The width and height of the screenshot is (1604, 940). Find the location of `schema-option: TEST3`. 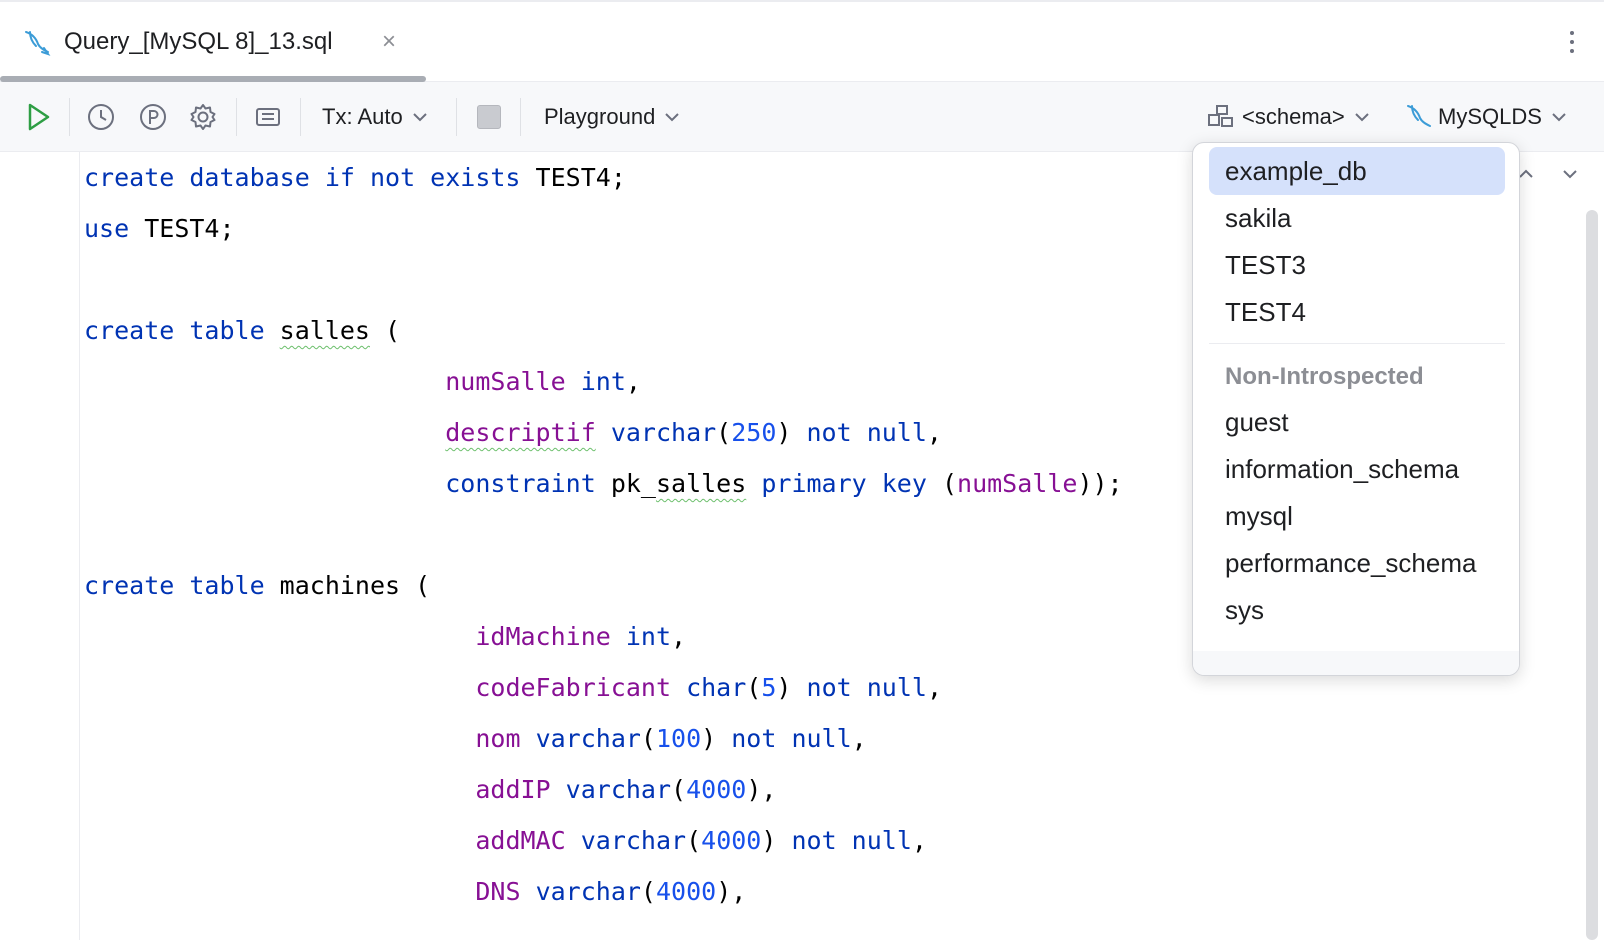

schema-option: TEST3 is located at coordinates (1357, 265).